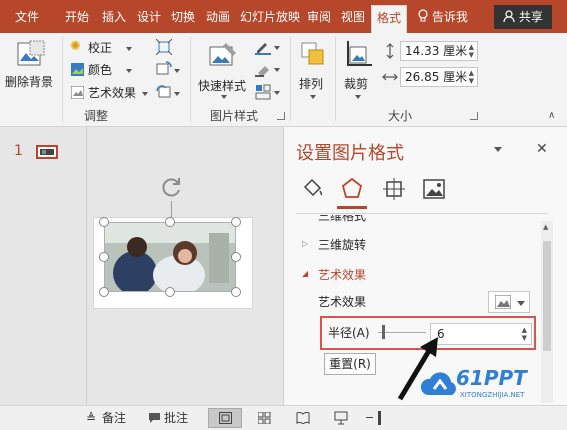 The height and width of the screenshot is (430, 567). Describe the element at coordinates (77, 17) in the screenshot. I see `tab-home: 开始` at that location.